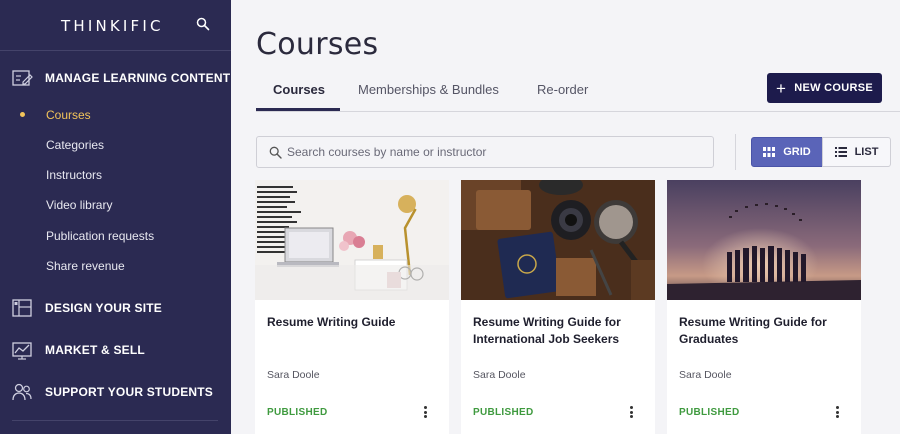 The image size is (900, 434). I want to click on sidebar-section-market-sell: MARKET & SELL, so click(115, 350).